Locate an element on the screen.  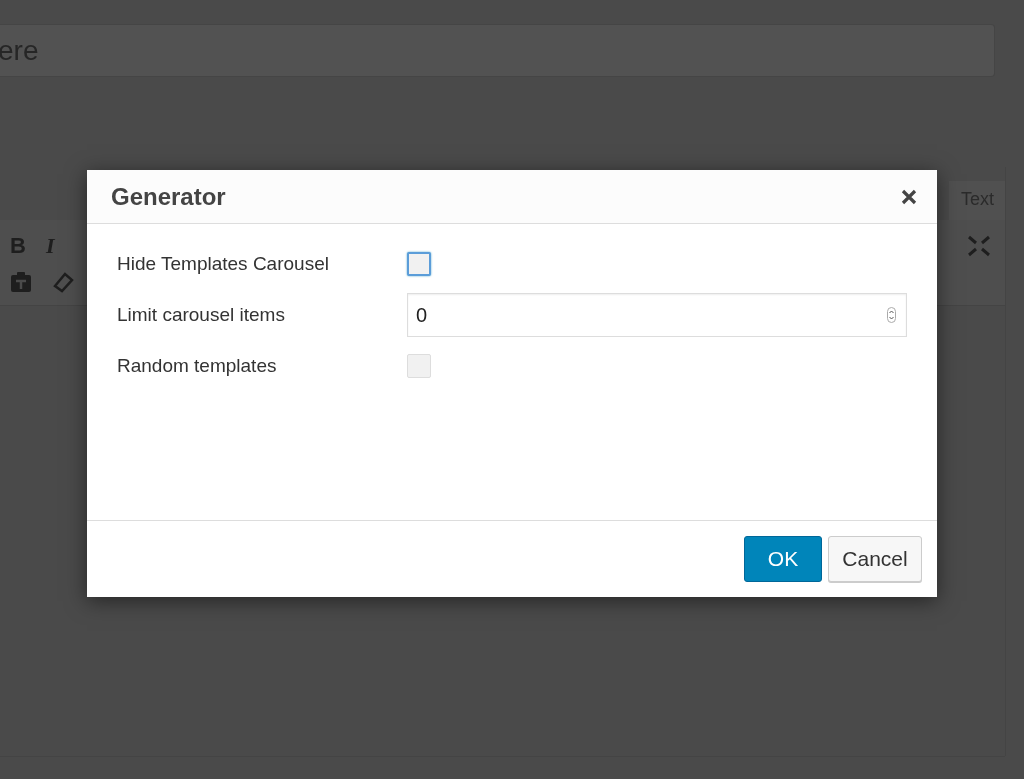
ok-button: OK is located at coordinates (783, 559).